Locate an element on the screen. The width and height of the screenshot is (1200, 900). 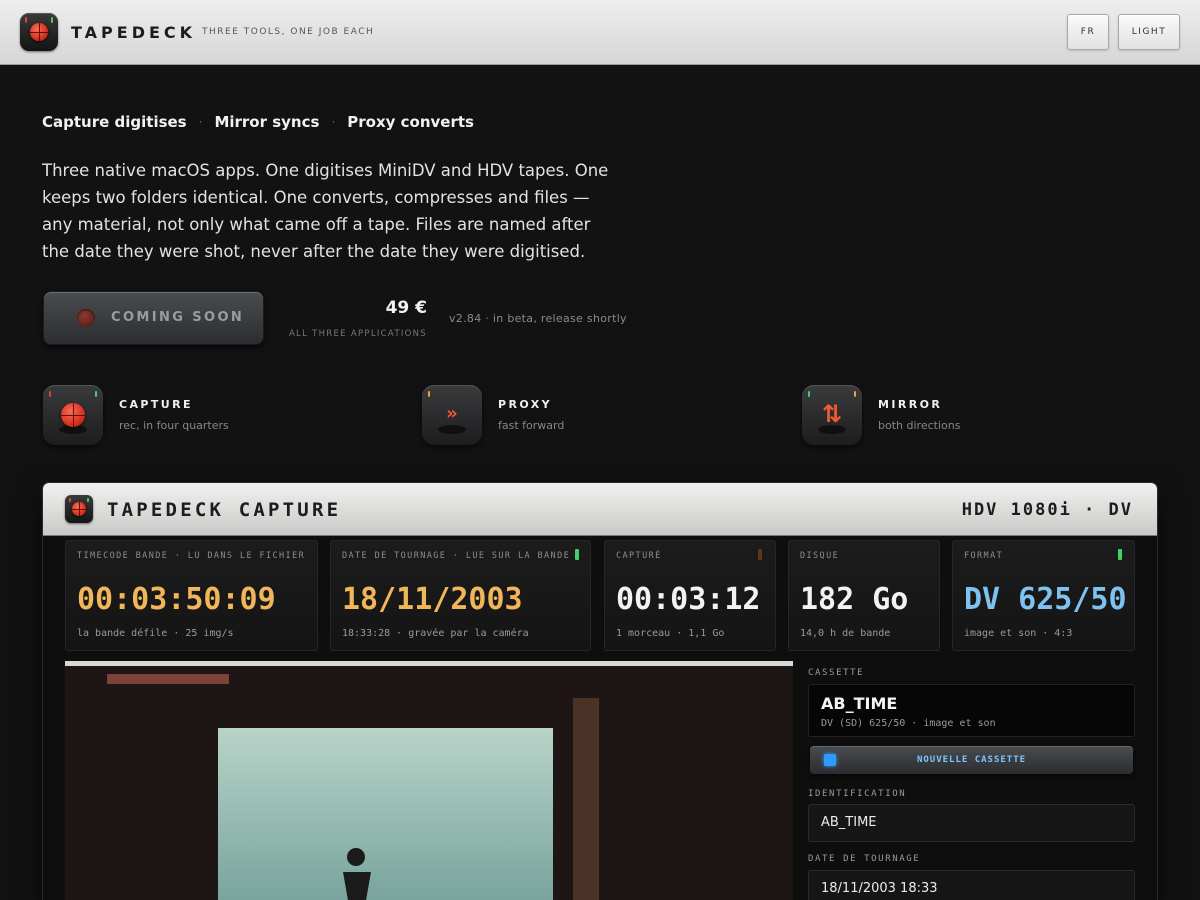
shoot-date-value: 18/11/2003 is located at coordinates (432, 599).